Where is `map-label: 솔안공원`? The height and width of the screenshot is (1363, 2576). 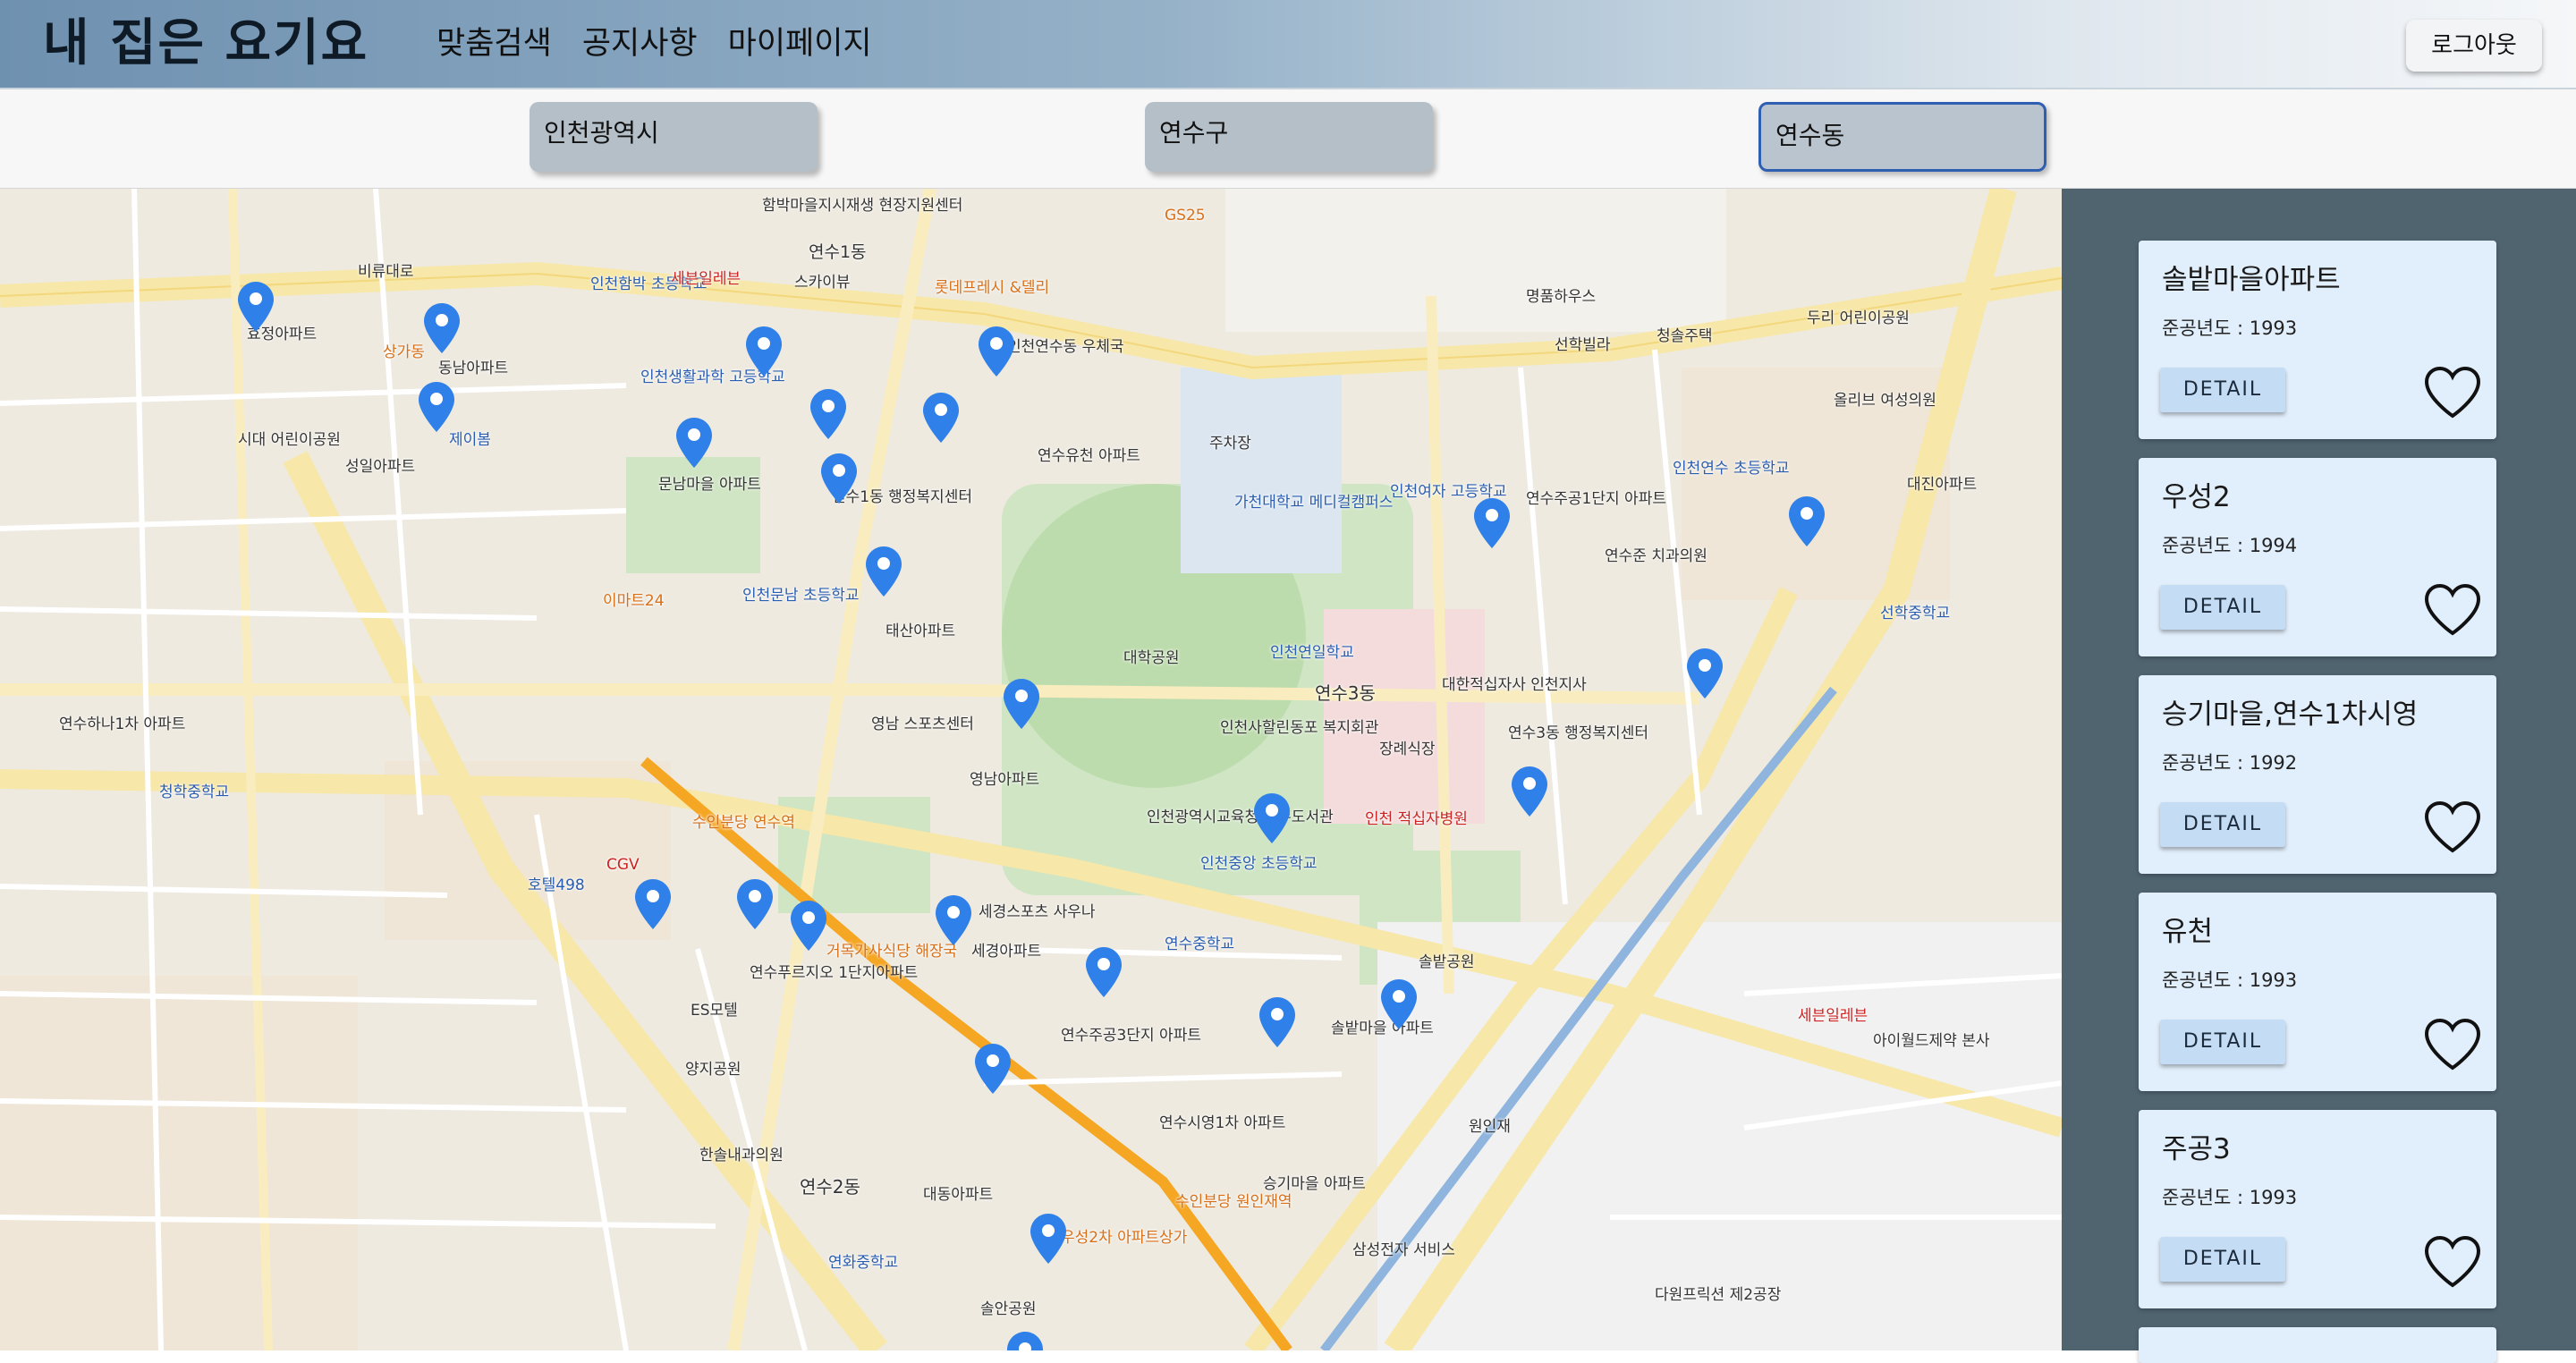
map-label: 솔안공원 is located at coordinates (1008, 1309).